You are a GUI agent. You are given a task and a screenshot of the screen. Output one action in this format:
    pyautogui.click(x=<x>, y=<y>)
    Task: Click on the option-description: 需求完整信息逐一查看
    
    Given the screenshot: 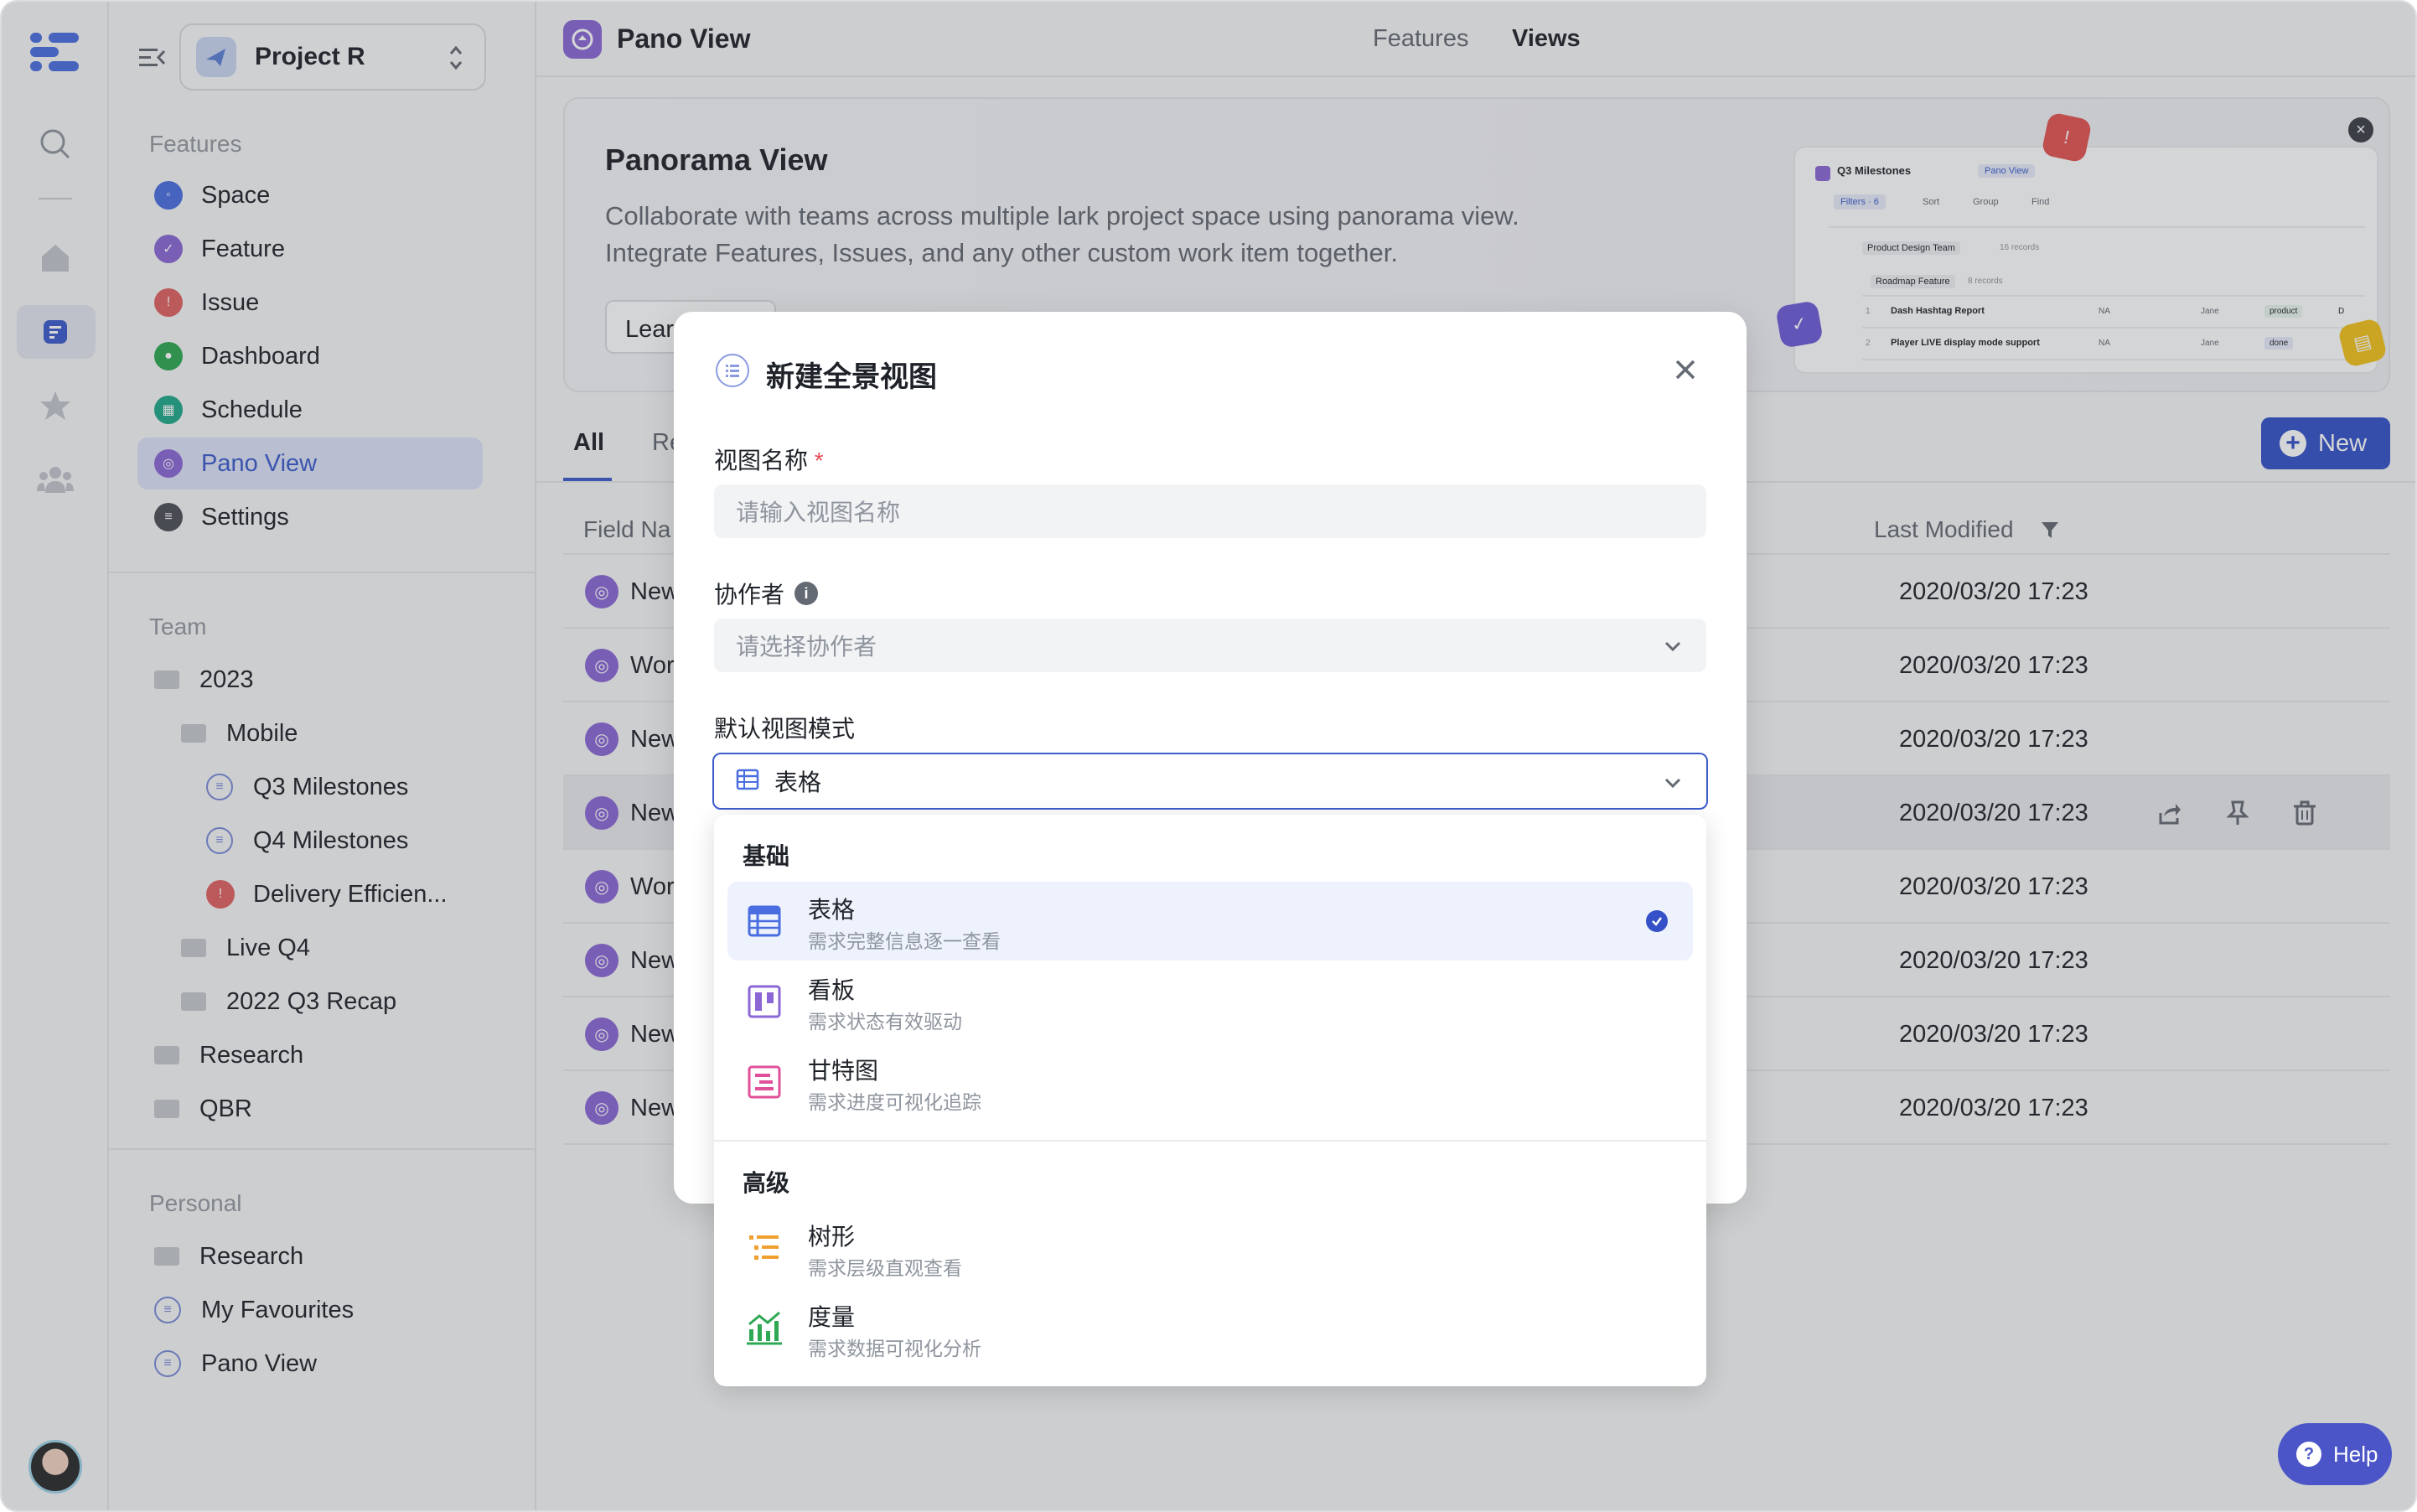 What is the action you would take?
    pyautogui.click(x=904, y=941)
    